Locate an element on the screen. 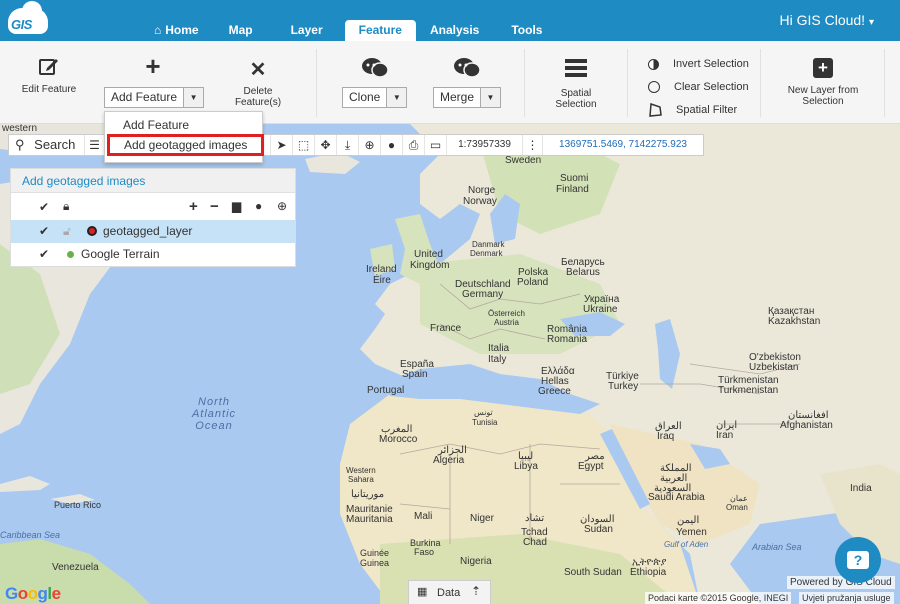  pointer-tool: ➤ is located at coordinates (282, 145).